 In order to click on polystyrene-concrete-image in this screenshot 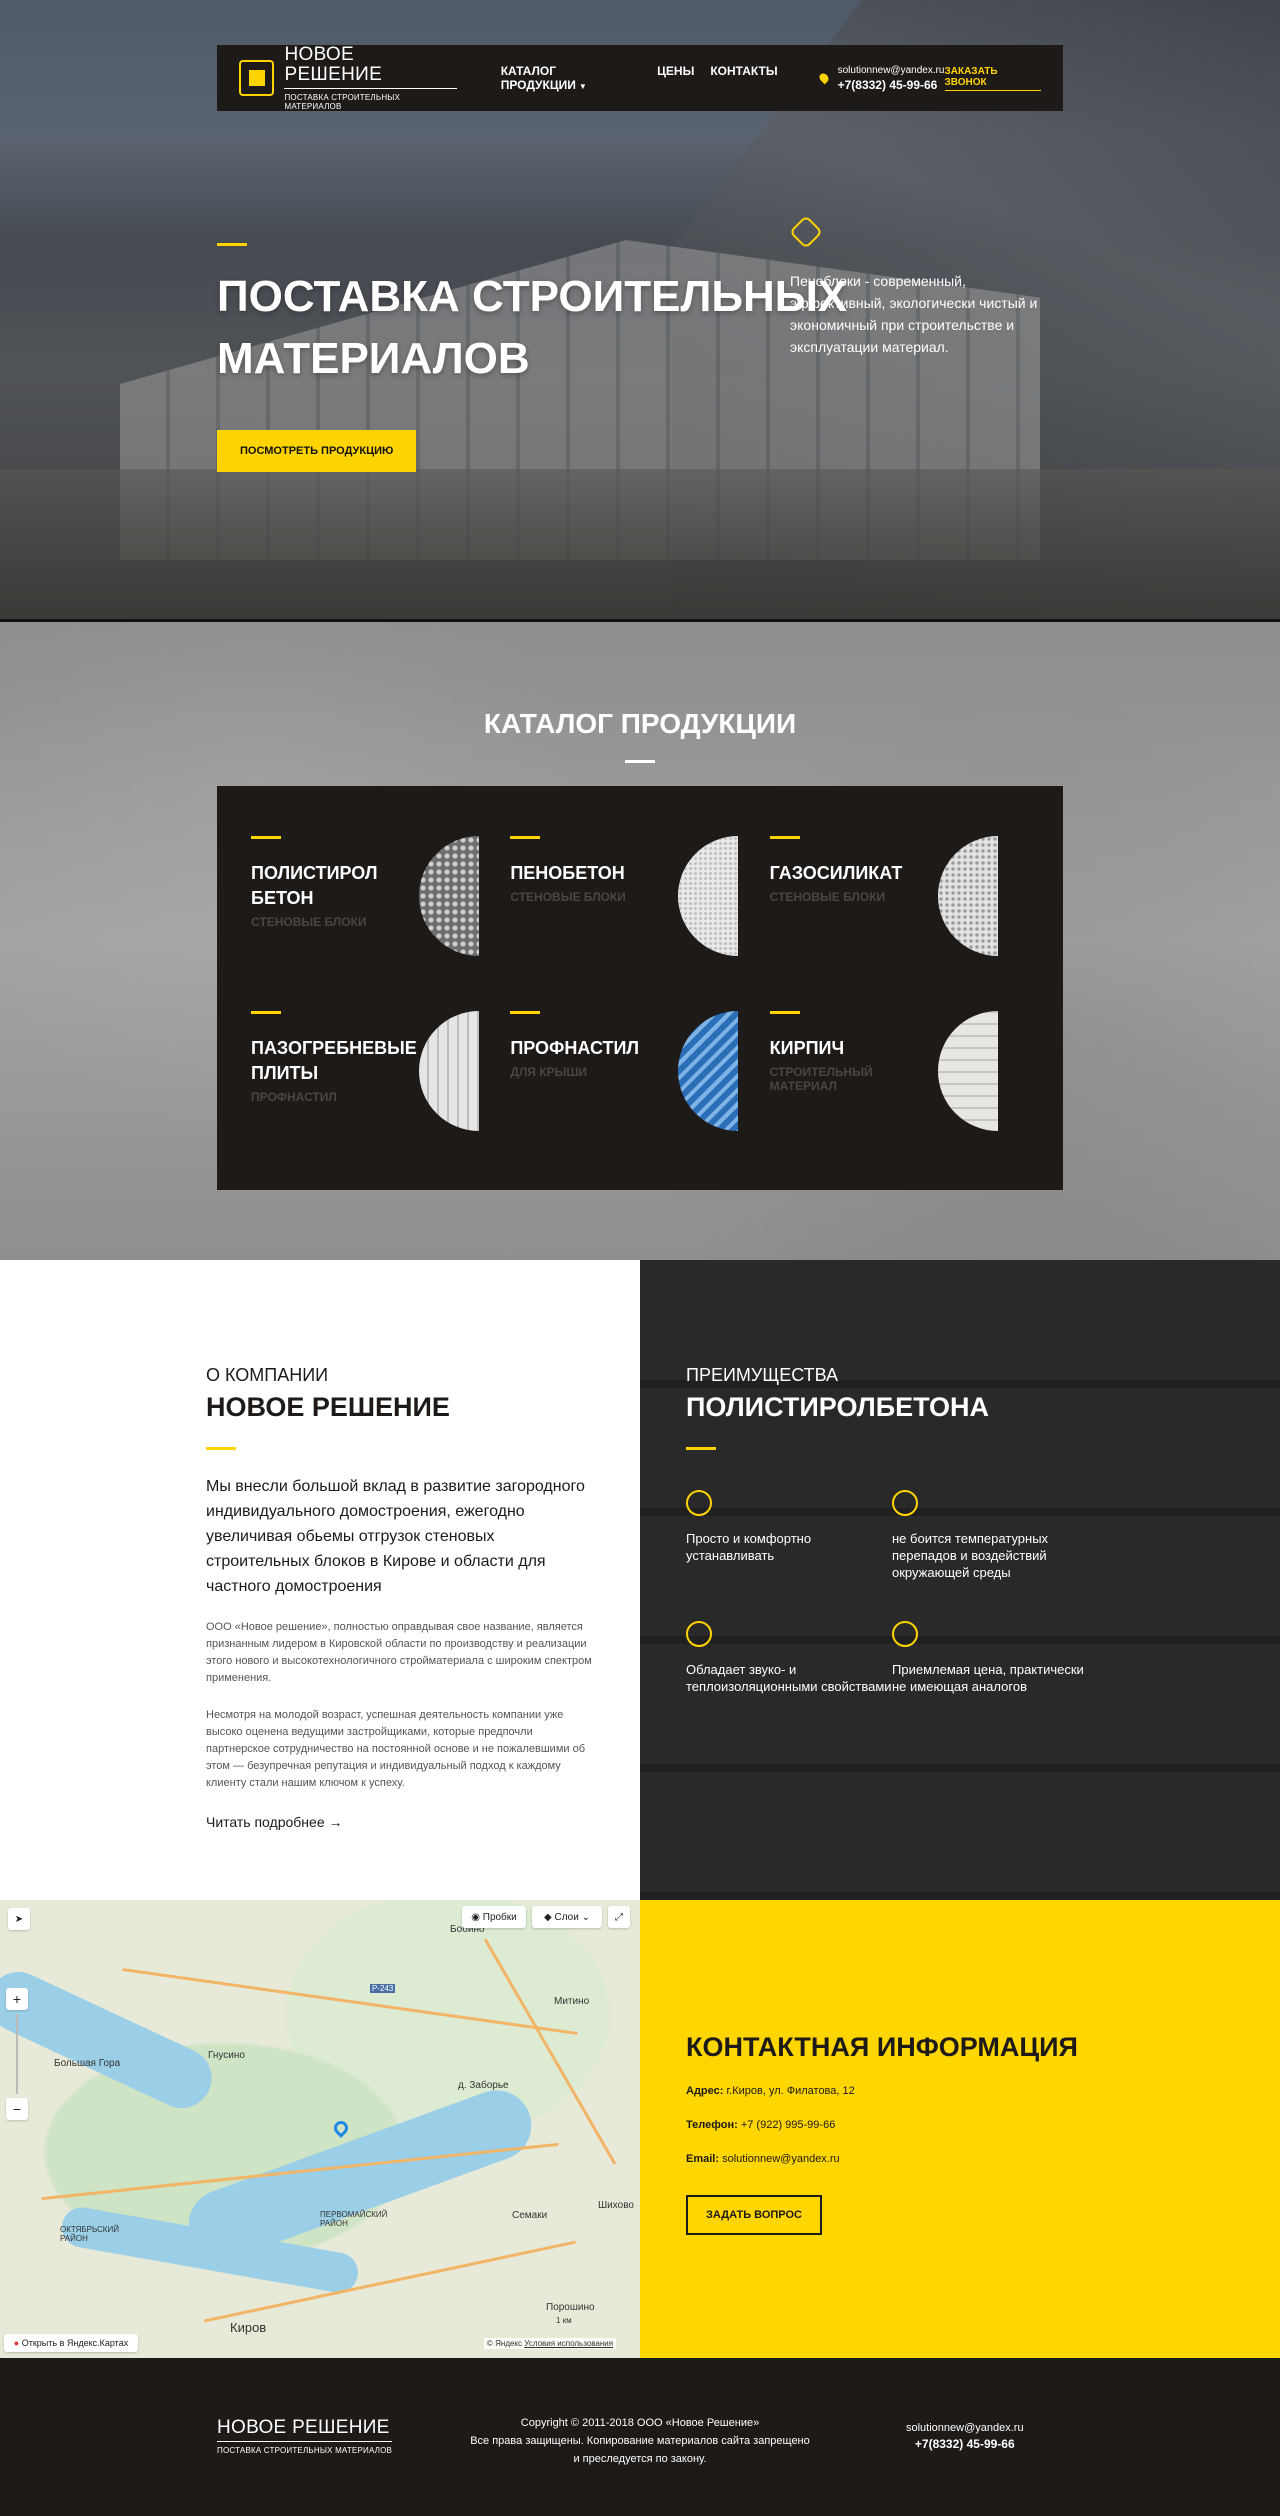, I will do `click(449, 896)`.